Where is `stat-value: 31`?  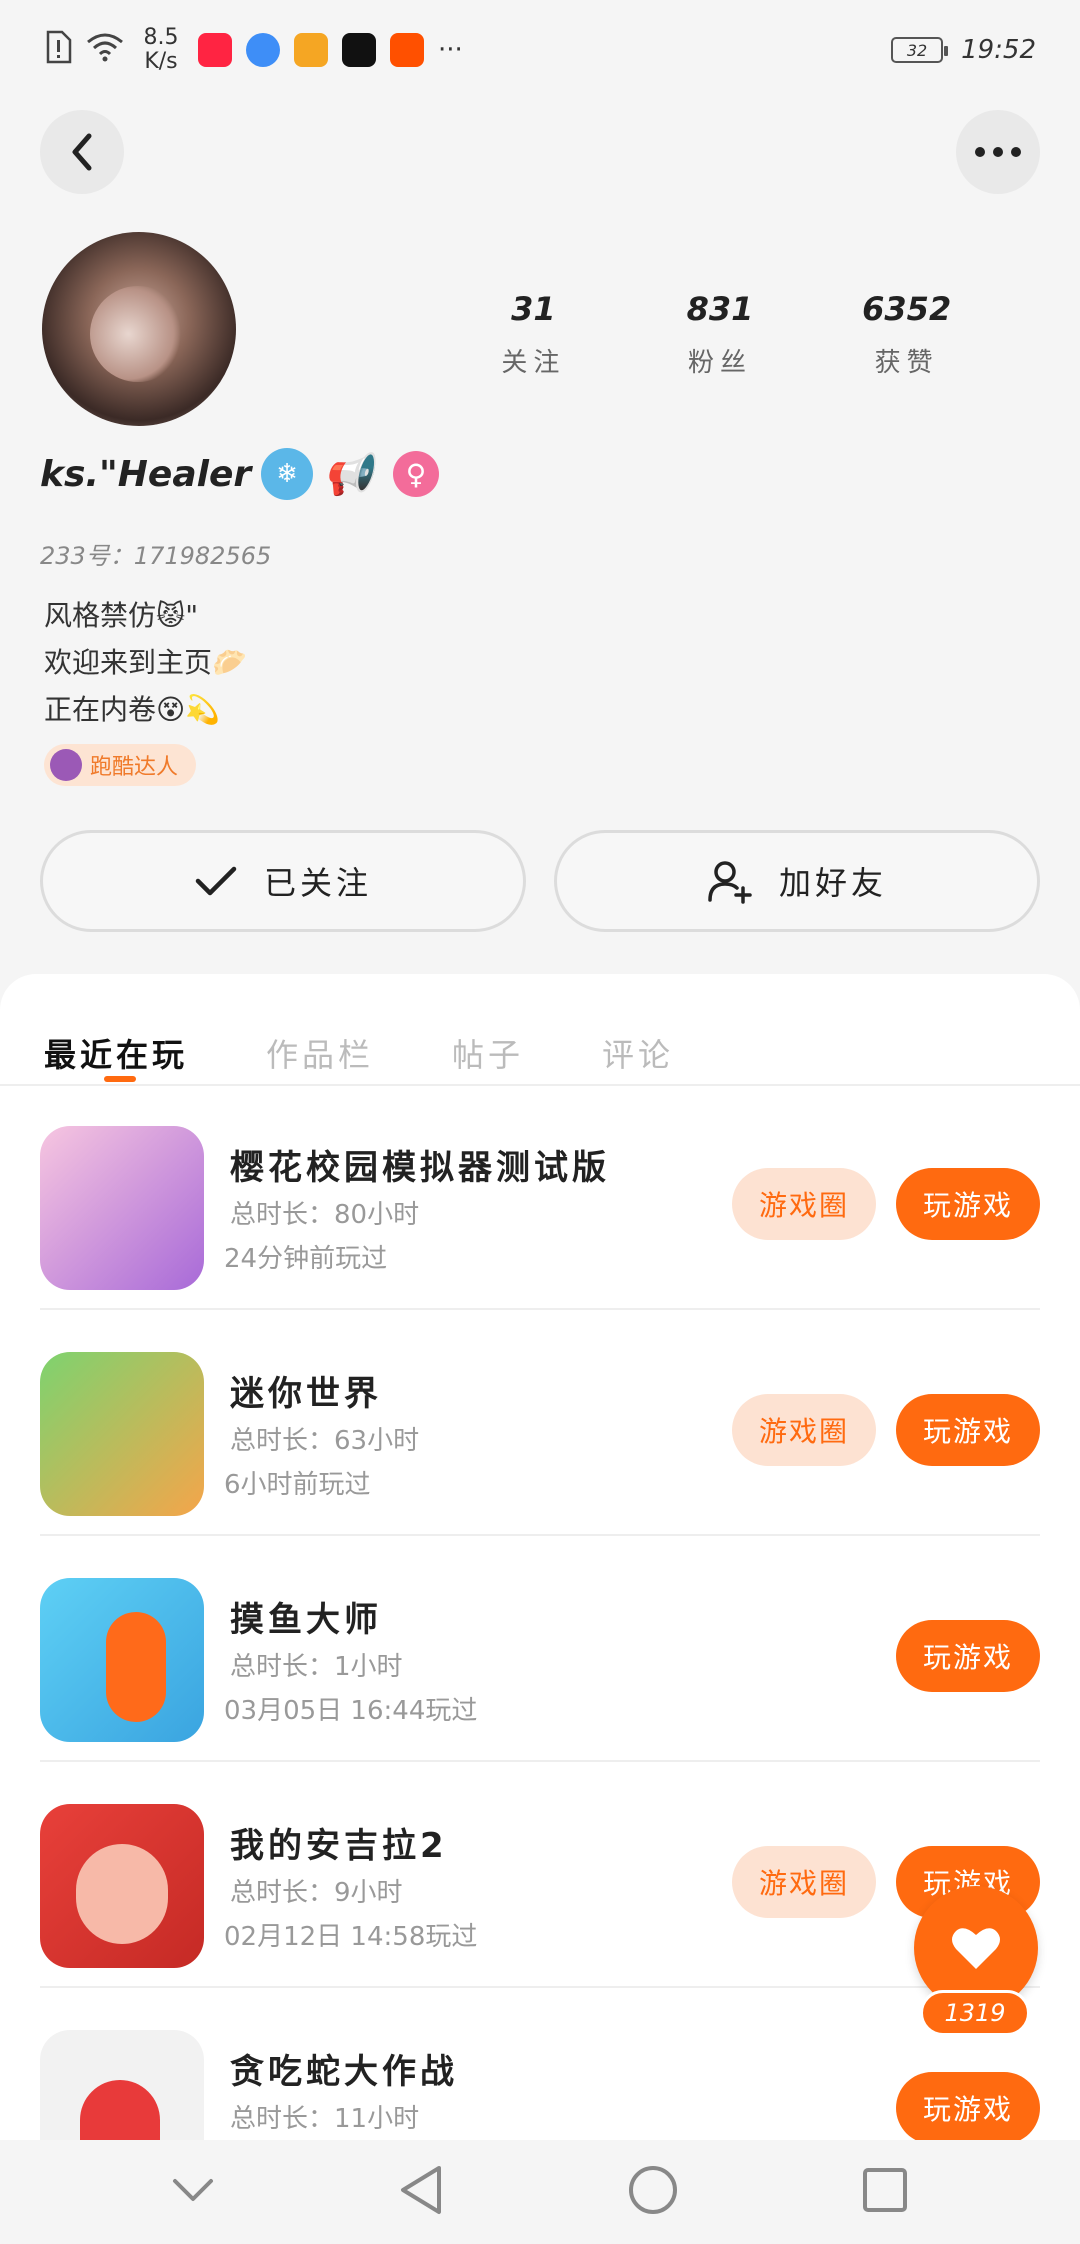
stat-value: 31 is located at coordinates (533, 309).